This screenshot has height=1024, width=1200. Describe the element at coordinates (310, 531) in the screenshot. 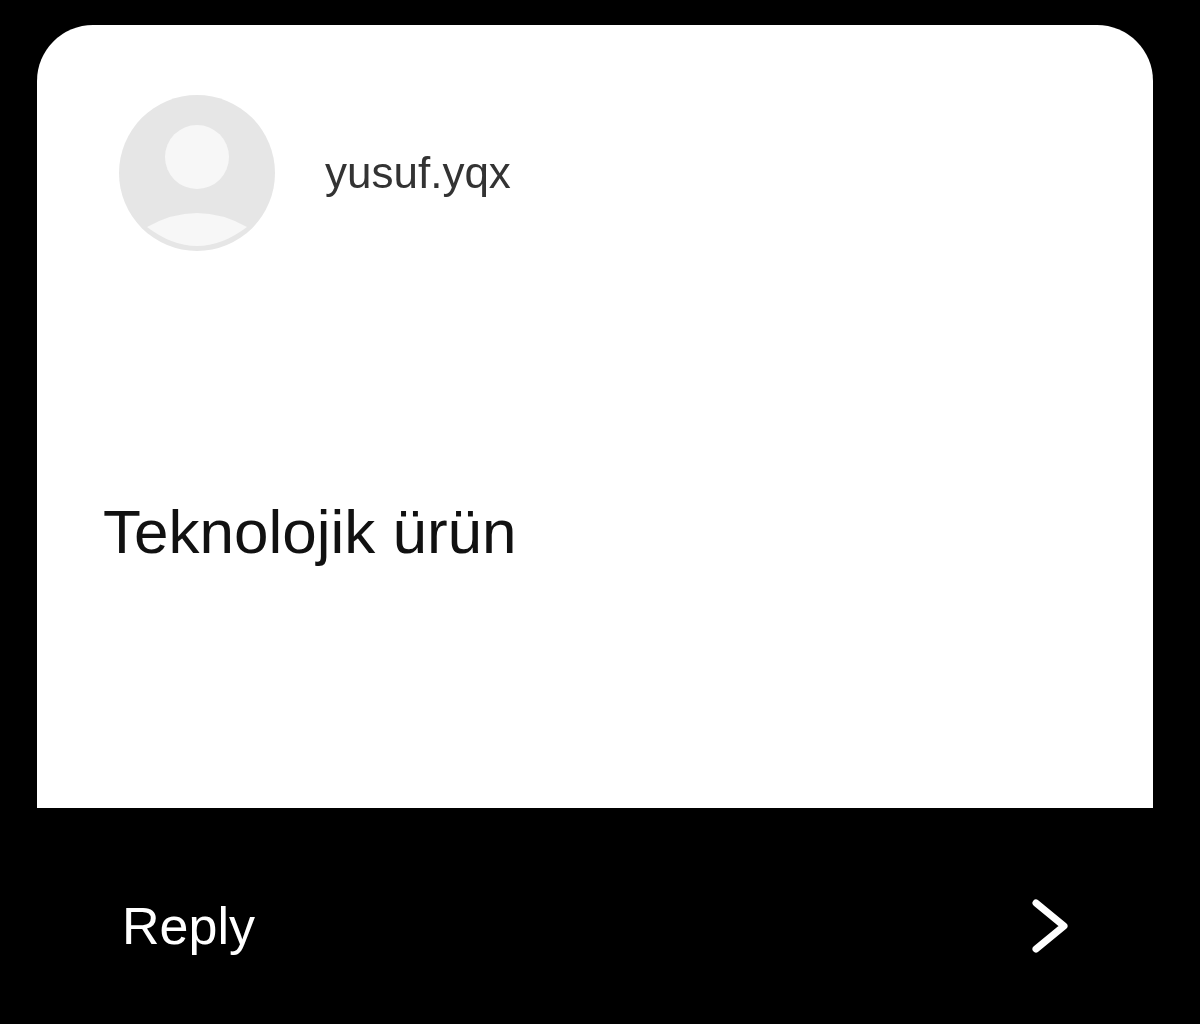

I see `message-text: Teknolojik ürün` at that location.